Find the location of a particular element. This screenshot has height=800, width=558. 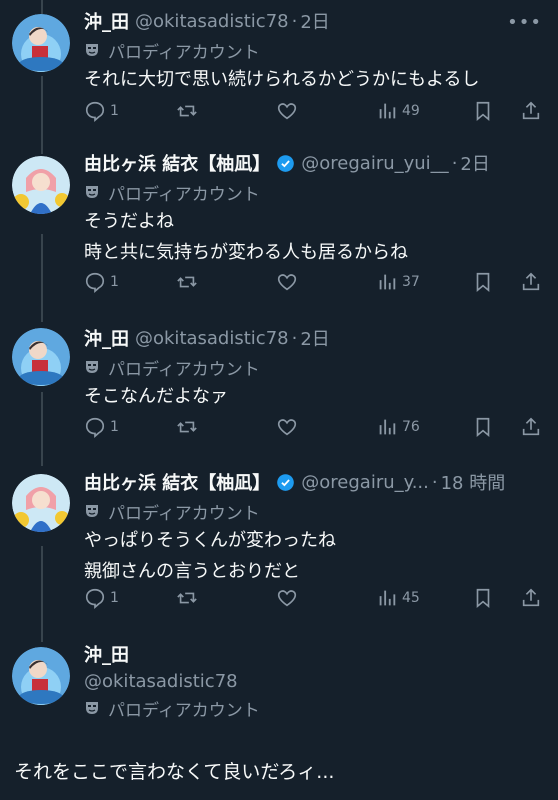

tweet-text-line: それに大切で思い続けられるかどうかにもよるし is located at coordinates (282, 79).